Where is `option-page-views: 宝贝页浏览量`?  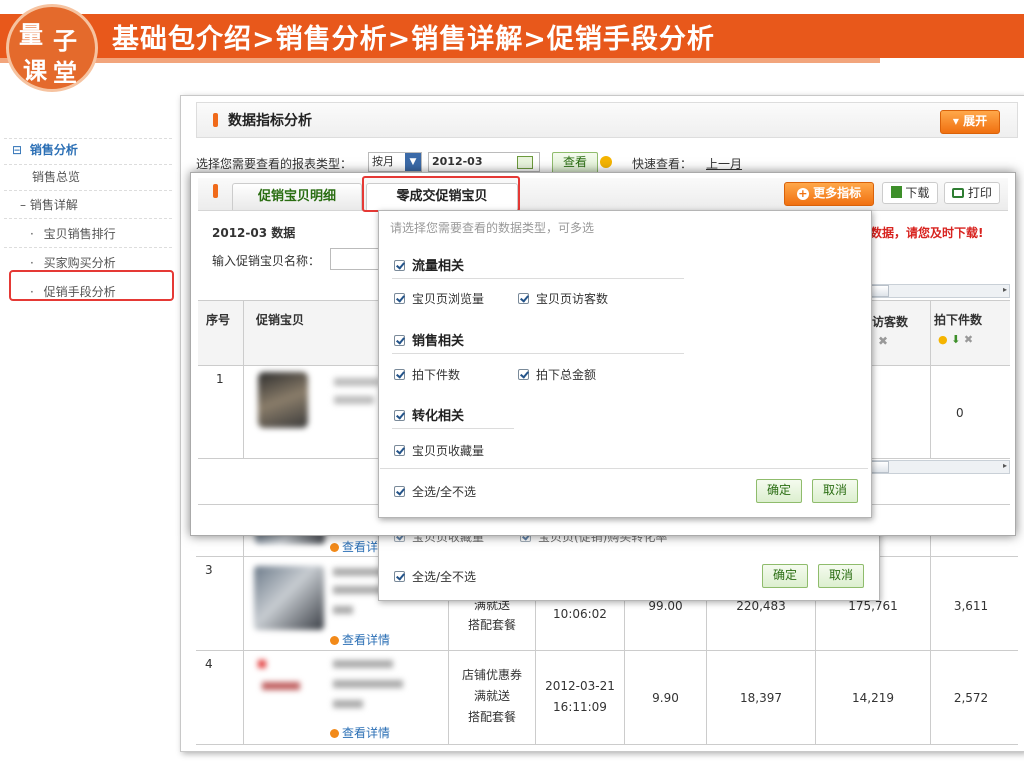
option-page-views: 宝贝页浏览量 is located at coordinates (439, 298).